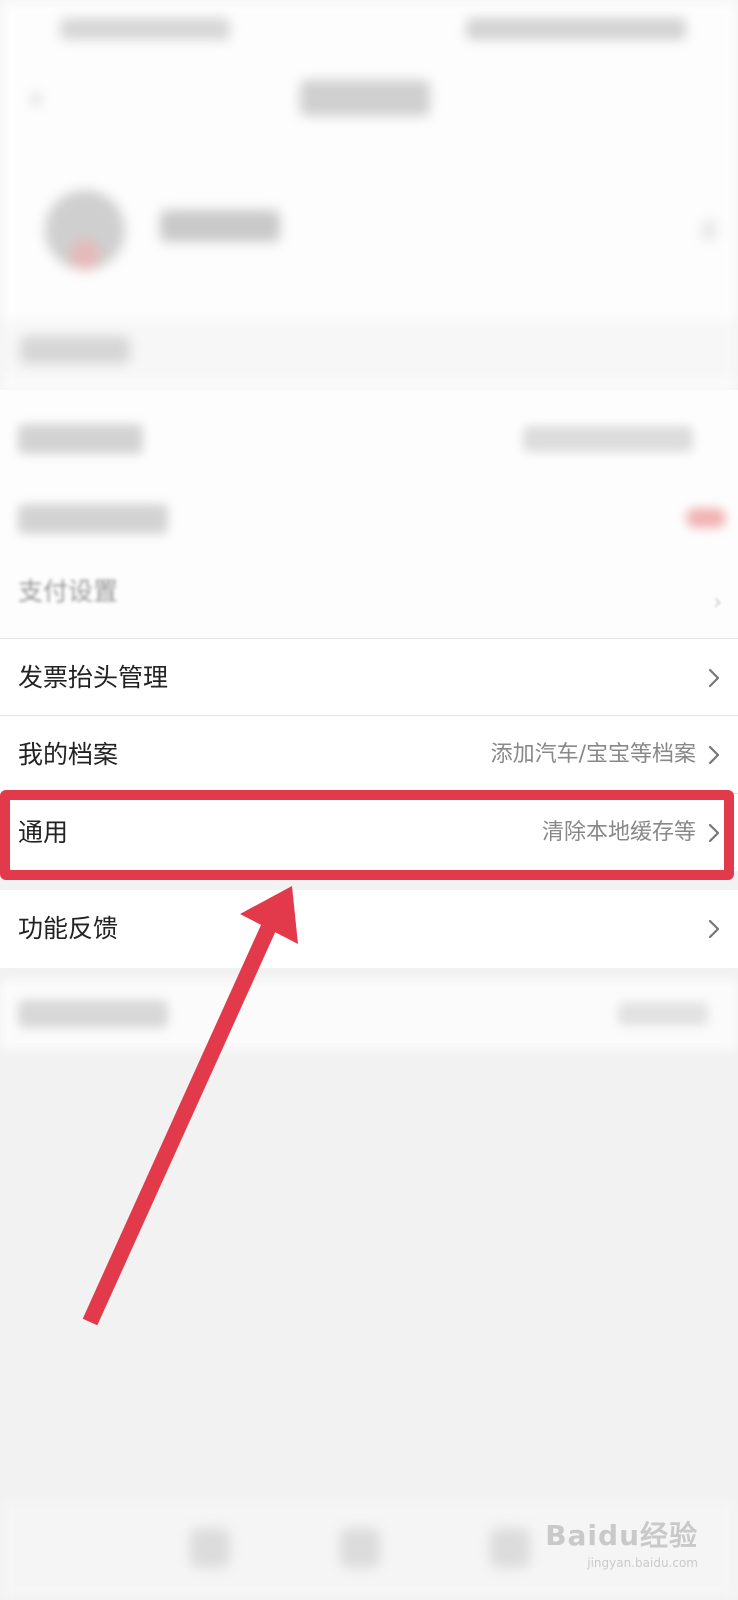 Image resolution: width=738 pixels, height=1600 pixels. What do you see at coordinates (369, 240) in the screenshot?
I see `profile-row` at bounding box center [369, 240].